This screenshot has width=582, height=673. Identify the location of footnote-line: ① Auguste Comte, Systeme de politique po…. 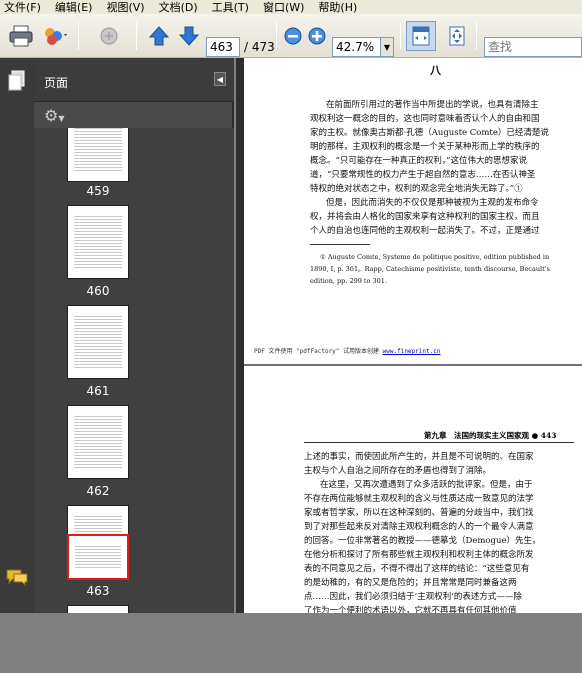
(435, 257).